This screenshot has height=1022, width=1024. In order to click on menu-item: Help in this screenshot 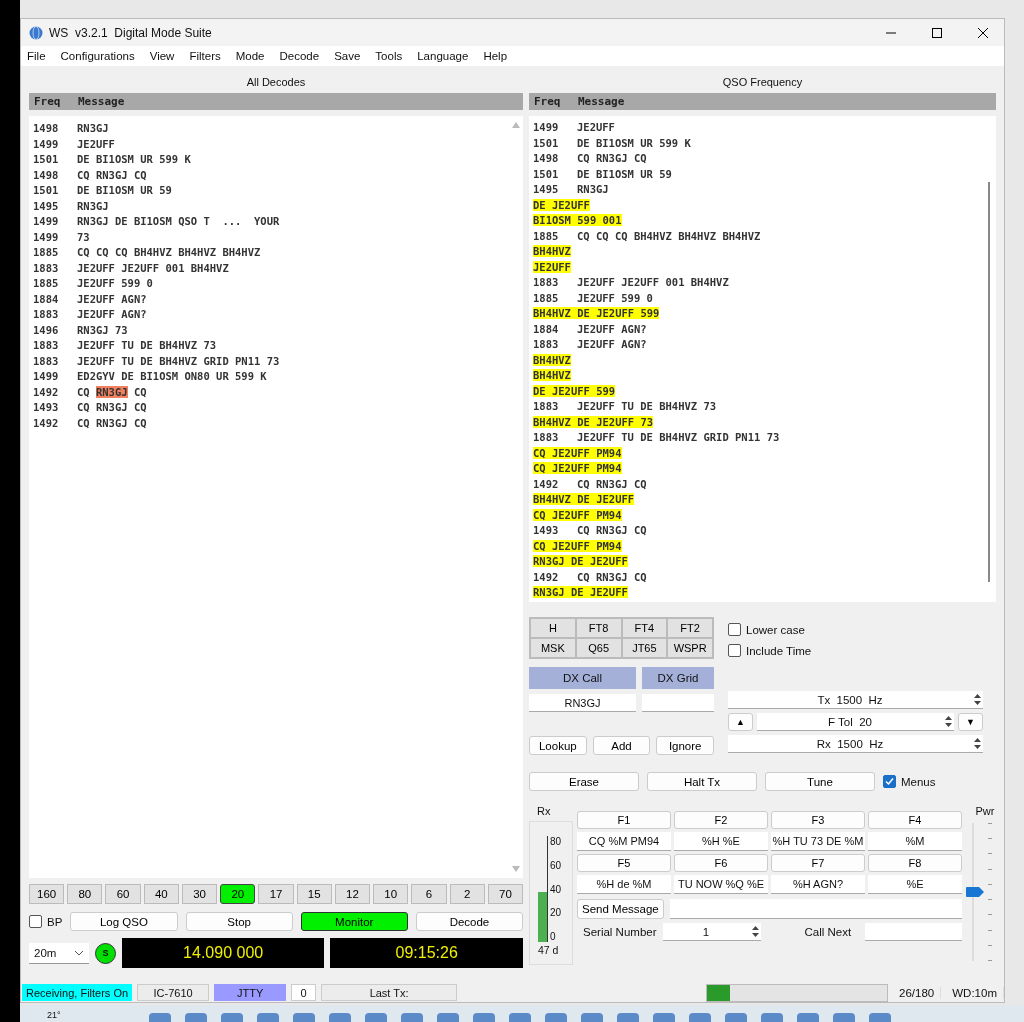, I will do `click(499, 56)`.